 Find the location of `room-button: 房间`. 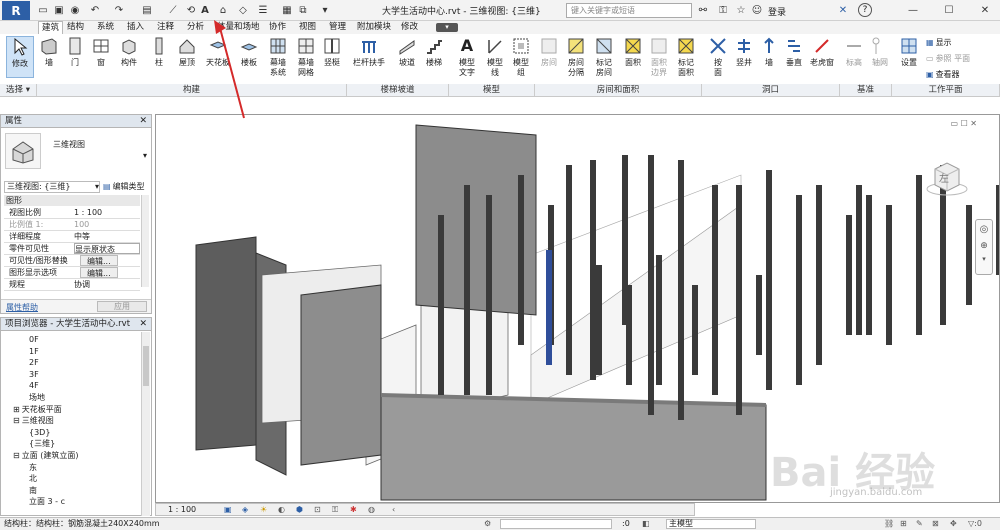

room-button: 房间 is located at coordinates (549, 52).